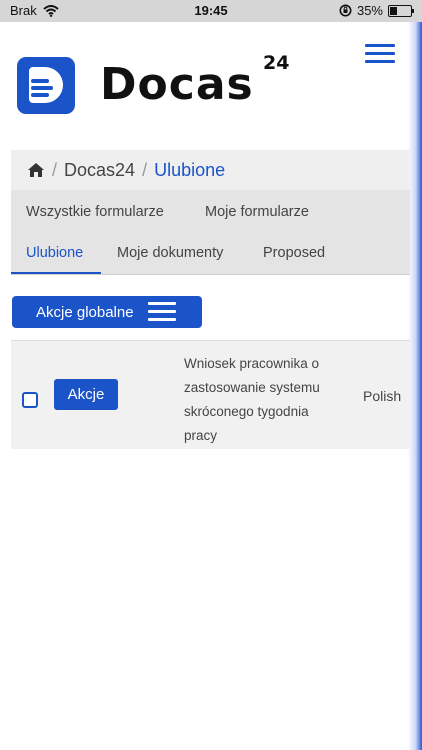 The height and width of the screenshot is (750, 422). I want to click on orientation-lock-icon, so click(345, 10).